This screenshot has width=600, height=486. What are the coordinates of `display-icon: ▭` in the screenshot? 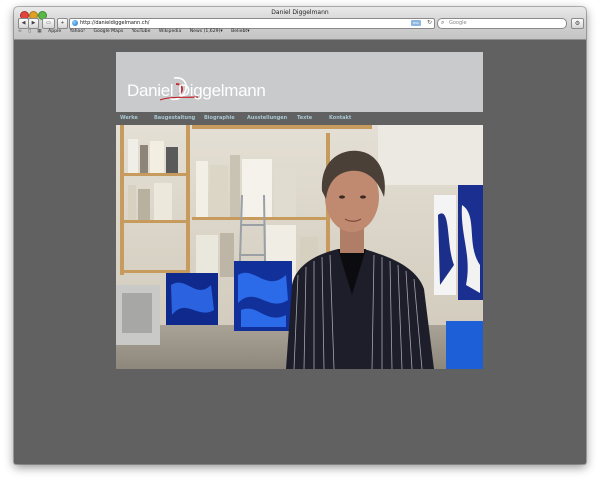 It's located at (48, 23).